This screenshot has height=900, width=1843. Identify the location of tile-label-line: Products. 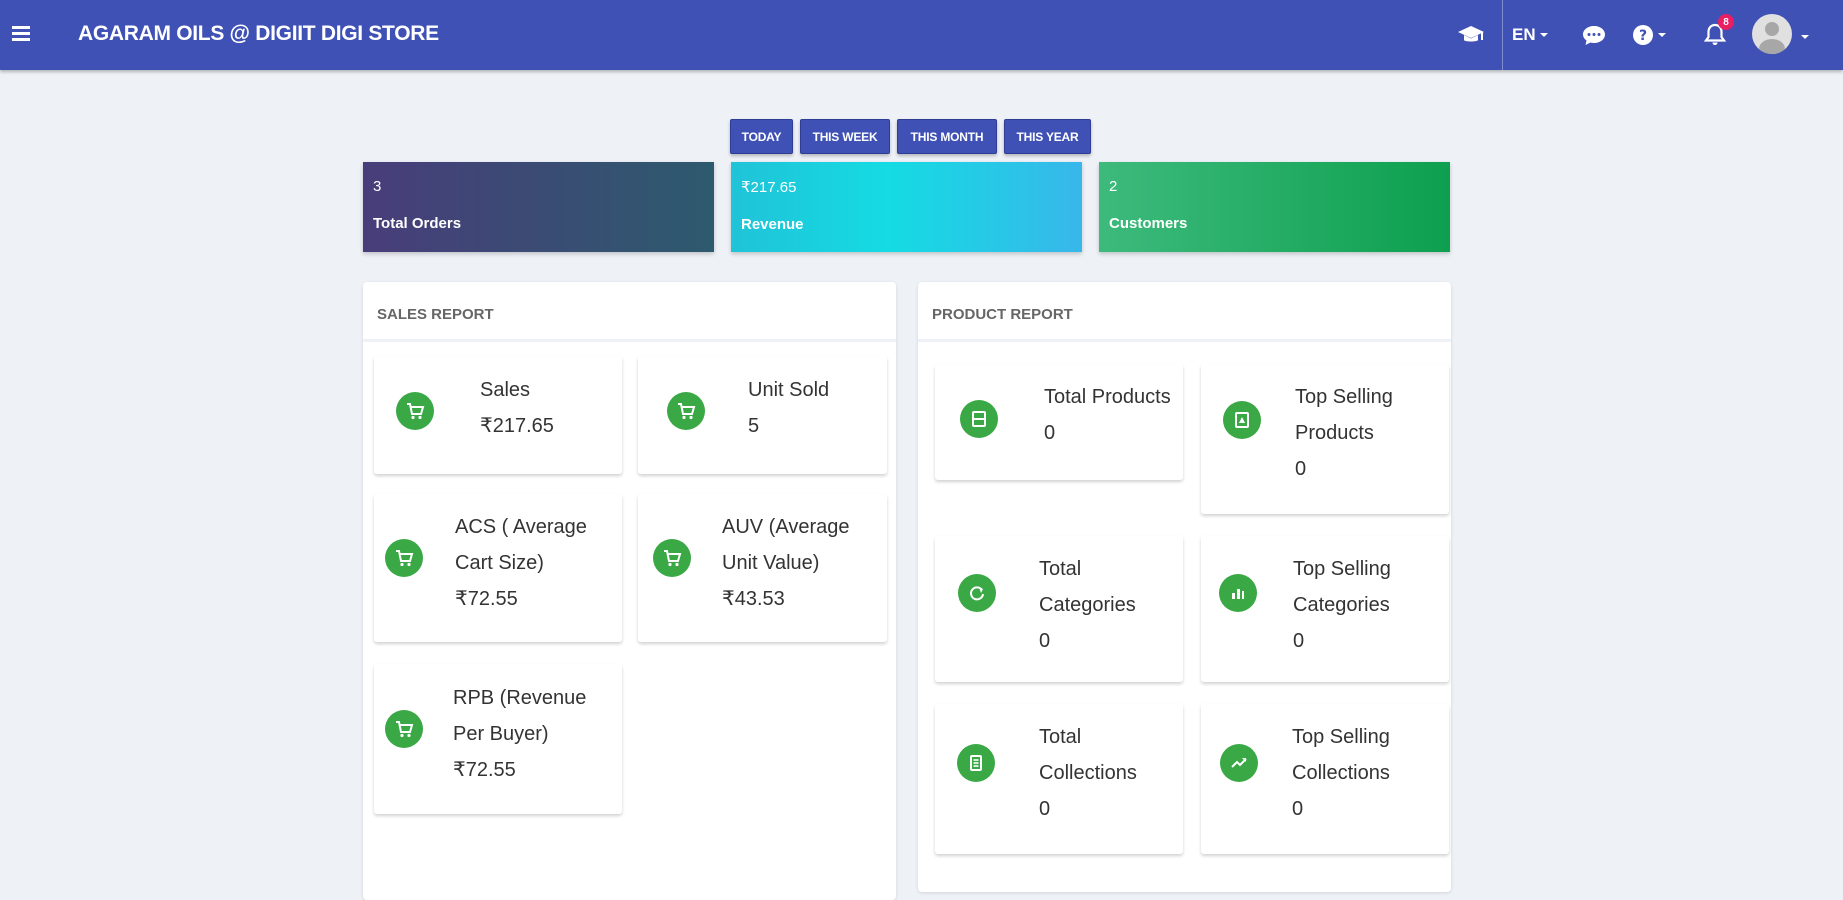
(1334, 433).